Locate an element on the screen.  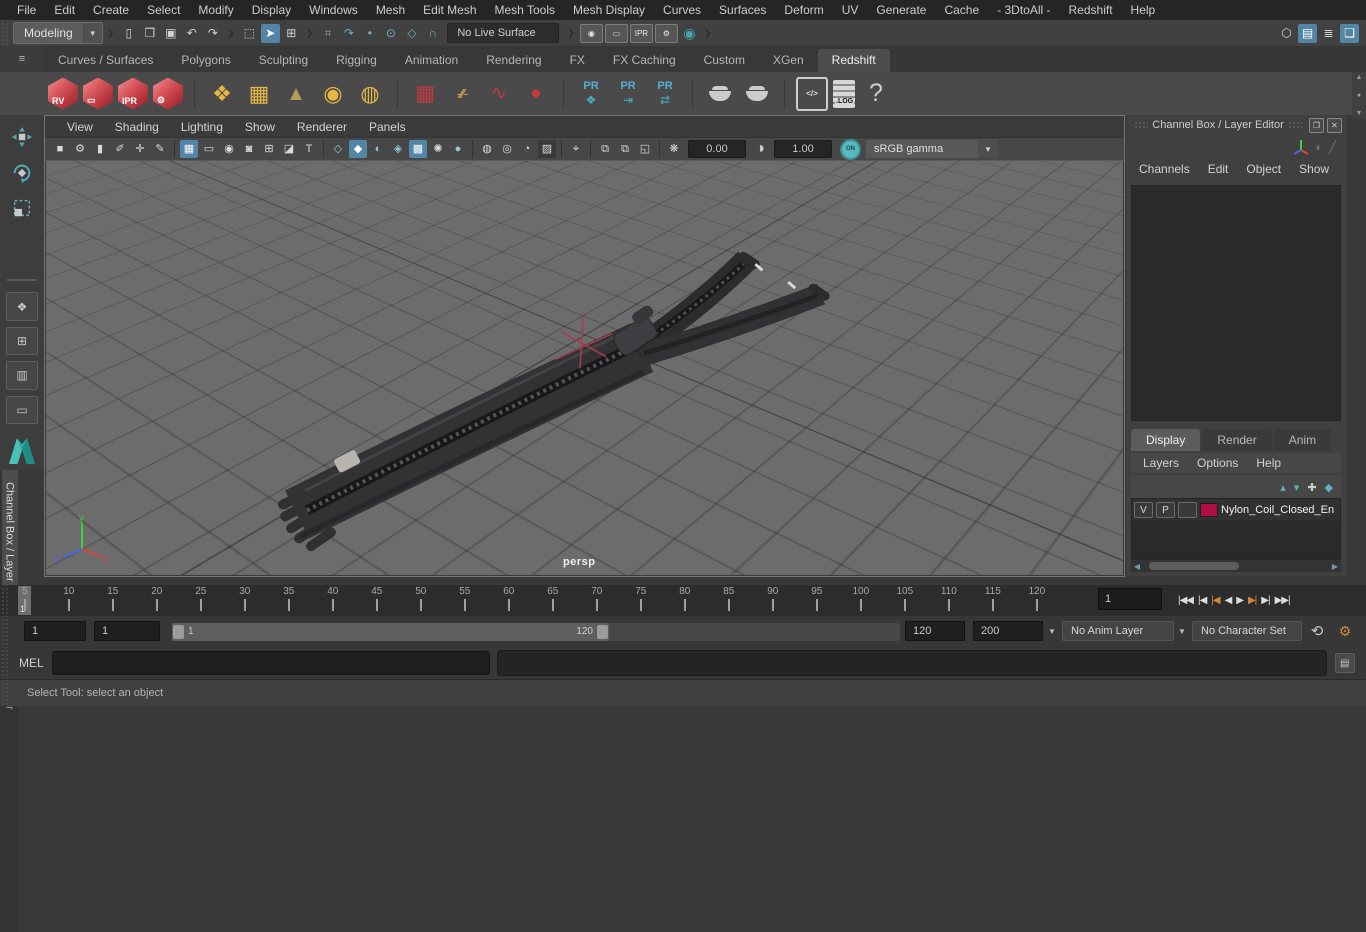
exposure-field: 0.00 is located at coordinates (717, 149).